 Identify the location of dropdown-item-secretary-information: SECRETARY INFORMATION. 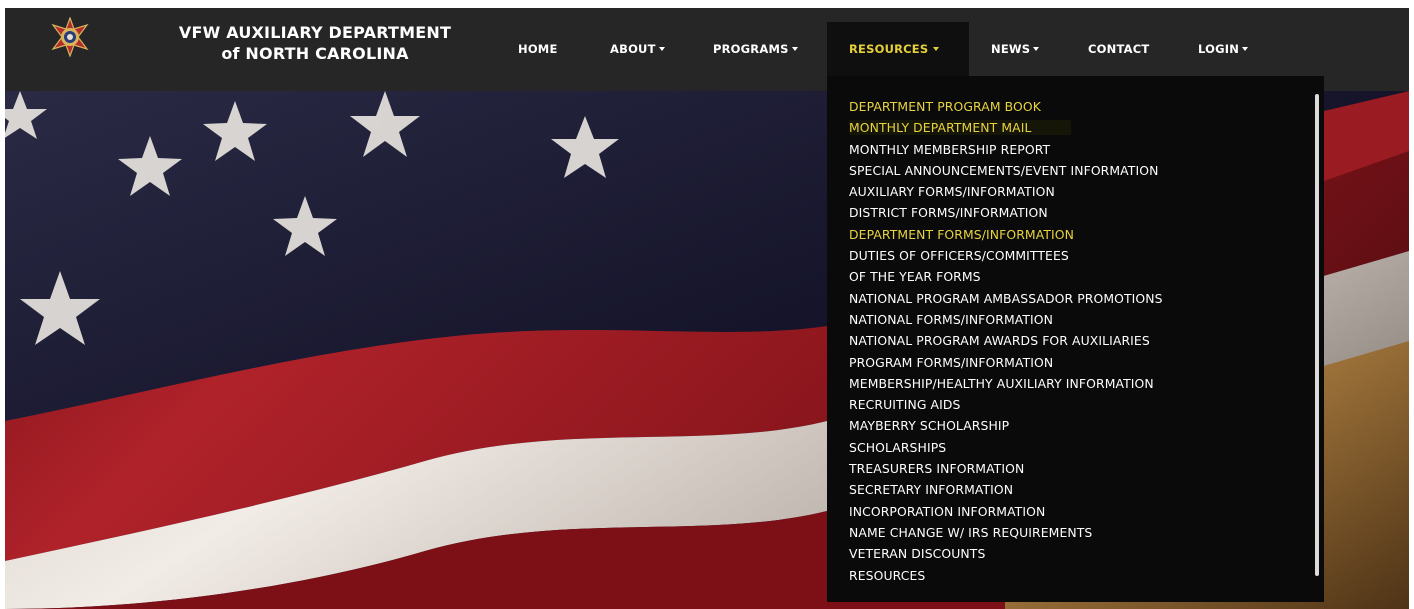
(1006, 489).